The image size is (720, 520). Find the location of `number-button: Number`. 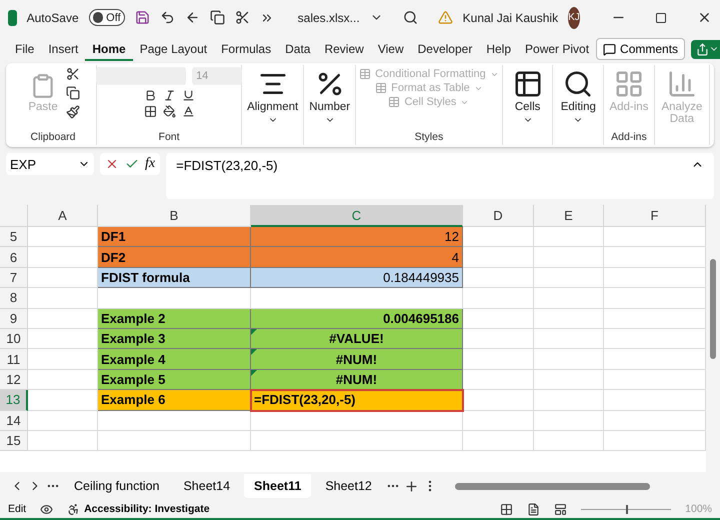

number-button: Number is located at coordinates (329, 97).